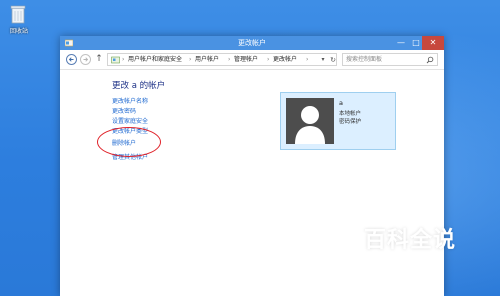 The image size is (500, 296). Describe the element at coordinates (130, 120) in the screenshot. I see `family-safety-link: 设置家庭安全` at that location.